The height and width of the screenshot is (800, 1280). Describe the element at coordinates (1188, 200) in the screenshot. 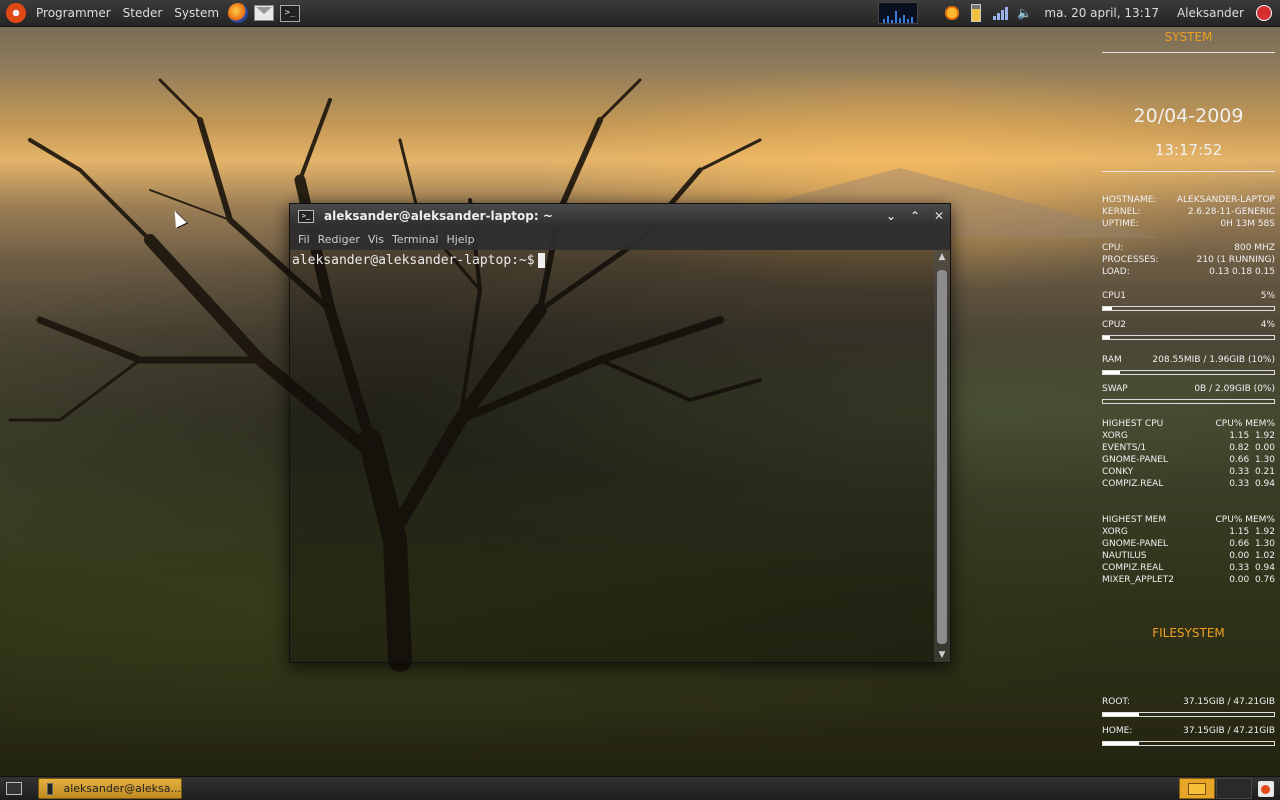

I see `info-row: HOSTNAME: ALEKSANDER-LAPTOP` at that location.